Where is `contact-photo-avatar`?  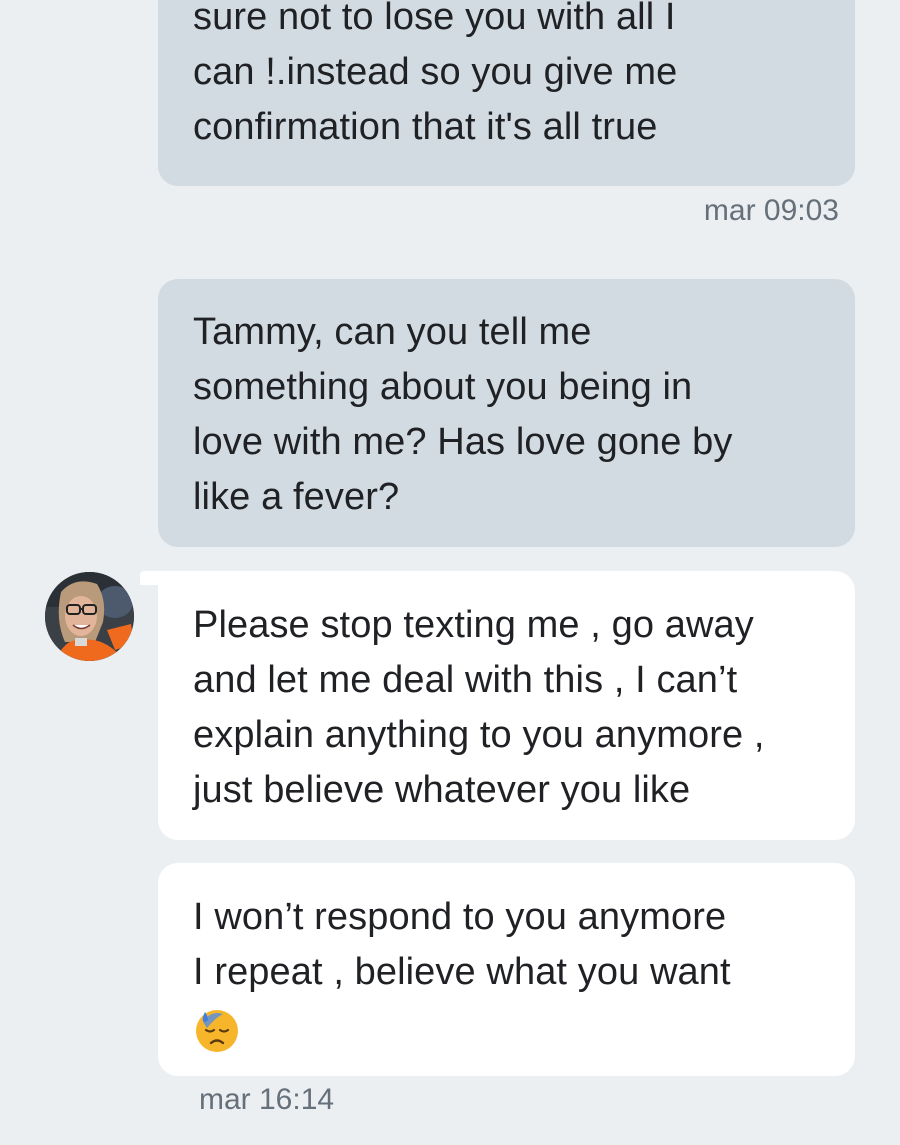
contact-photo-avatar is located at coordinates (89, 616).